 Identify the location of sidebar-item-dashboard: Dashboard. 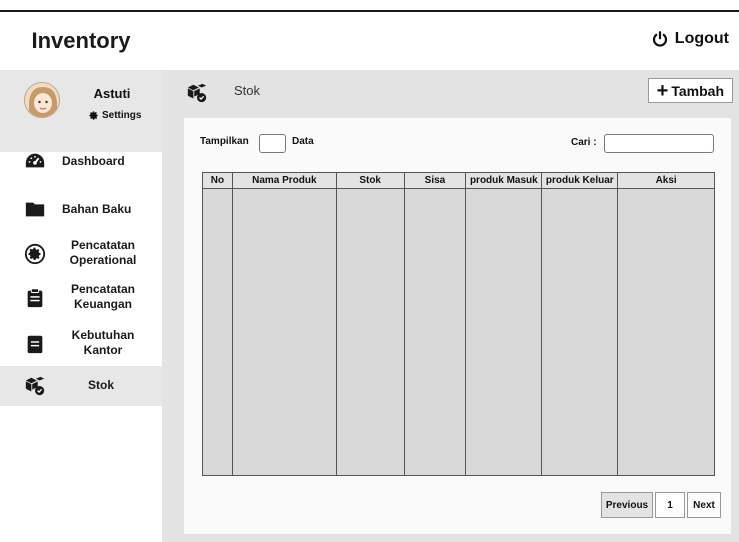
(81, 161).